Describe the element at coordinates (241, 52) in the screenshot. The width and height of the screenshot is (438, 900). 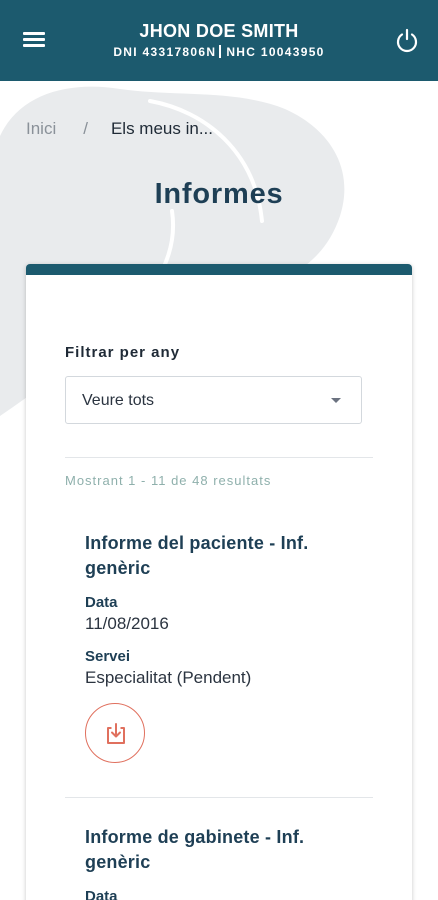
I see `nhc-label: NHC` at that location.